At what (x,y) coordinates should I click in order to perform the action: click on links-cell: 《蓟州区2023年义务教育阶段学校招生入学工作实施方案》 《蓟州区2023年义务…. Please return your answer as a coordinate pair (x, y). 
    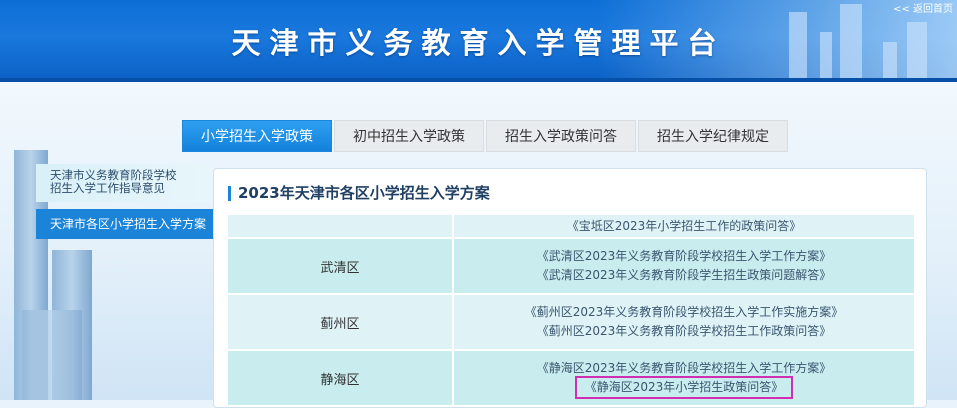
    Looking at the image, I should click on (684, 322).